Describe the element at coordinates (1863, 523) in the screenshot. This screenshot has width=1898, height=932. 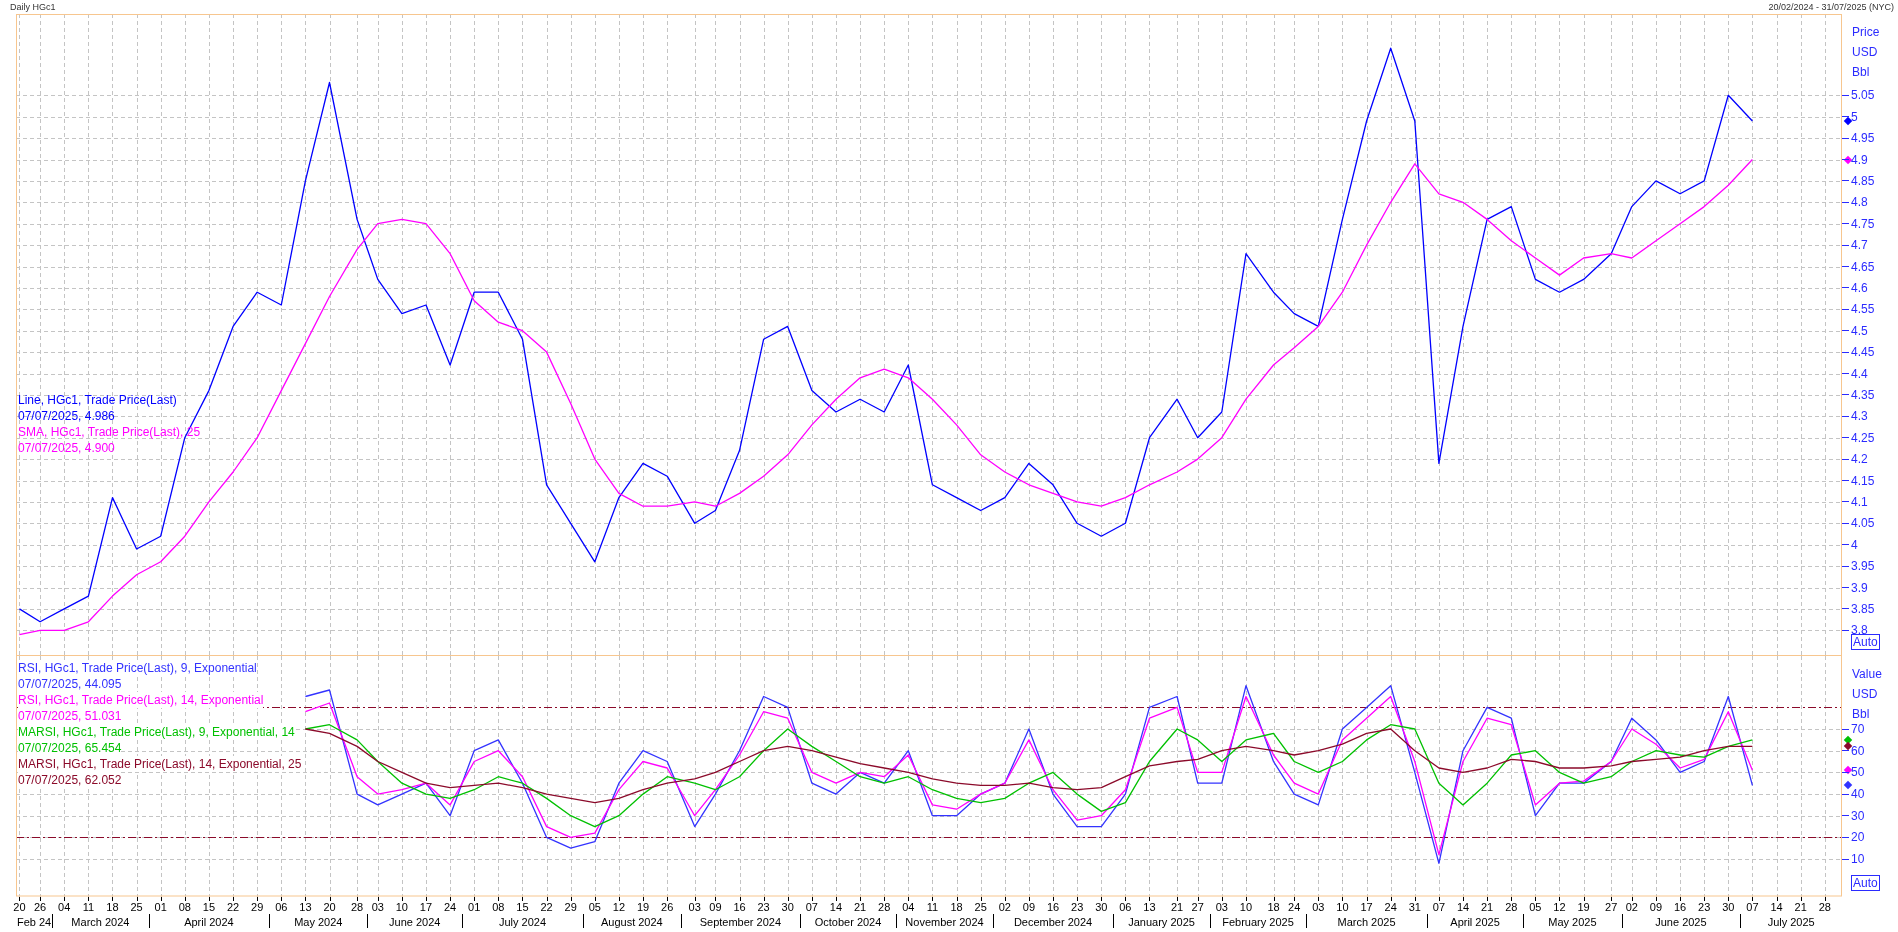
I see `axis-label: 4.05` at that location.